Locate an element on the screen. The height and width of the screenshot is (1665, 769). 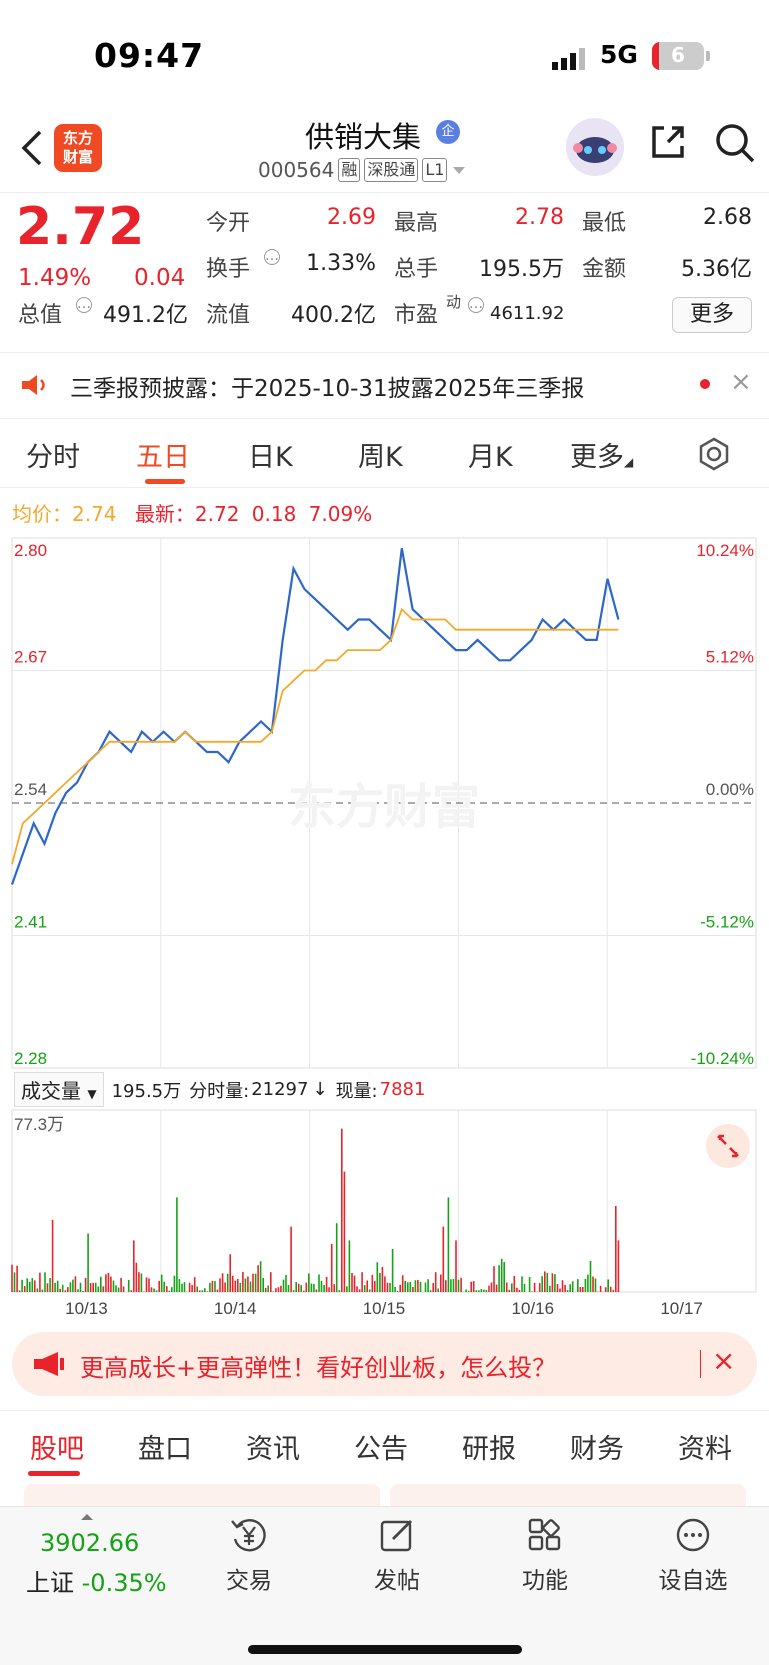
tab-weekly-k: 周K is located at coordinates (380, 454).